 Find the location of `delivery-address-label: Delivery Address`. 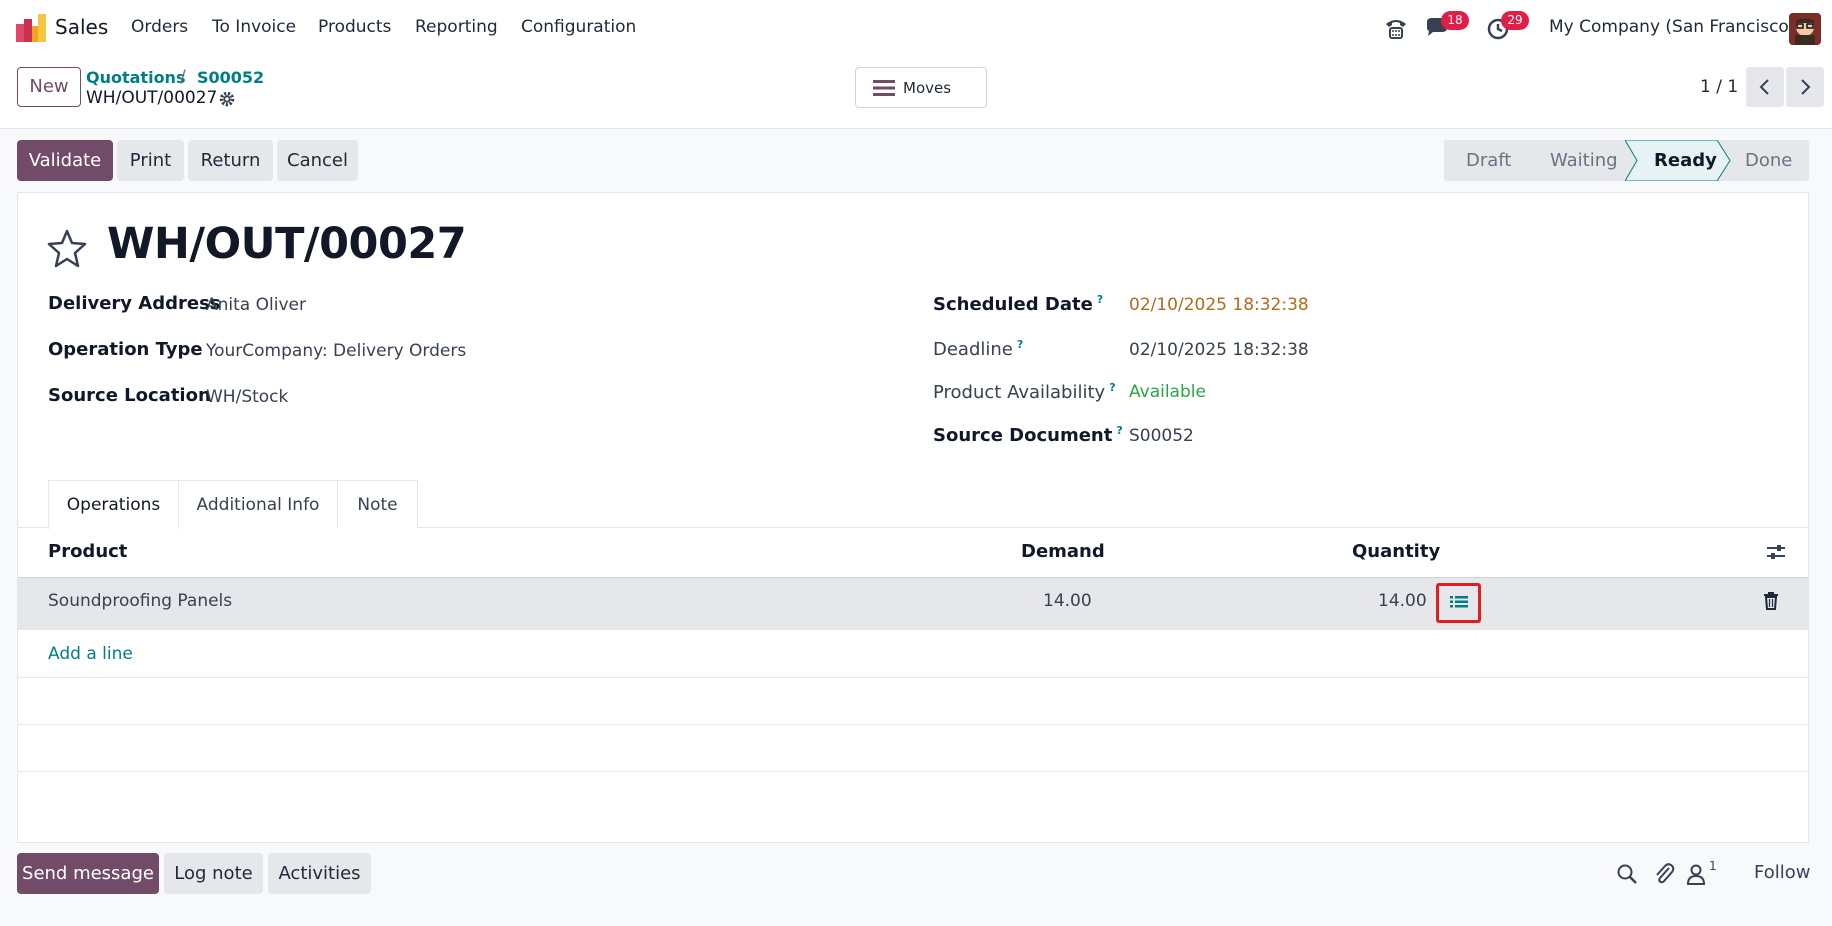

delivery-address-label: Delivery Address is located at coordinates (134, 303).